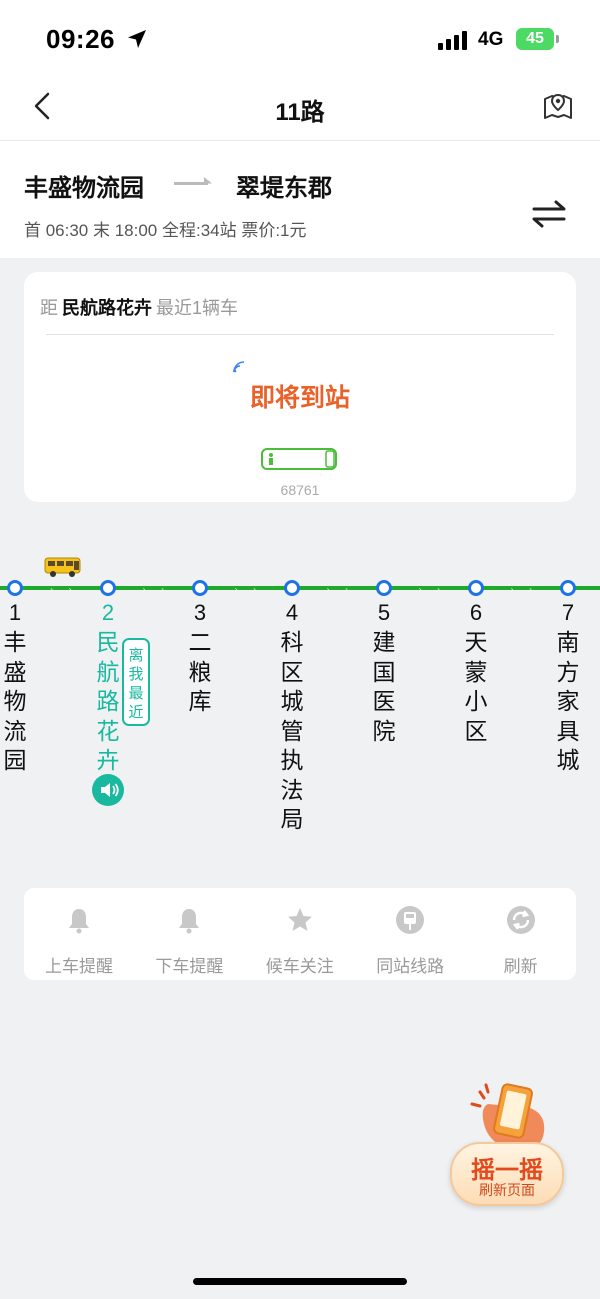 This screenshot has height=1299, width=600. I want to click on bus-plate-id: 68761, so click(300, 490).